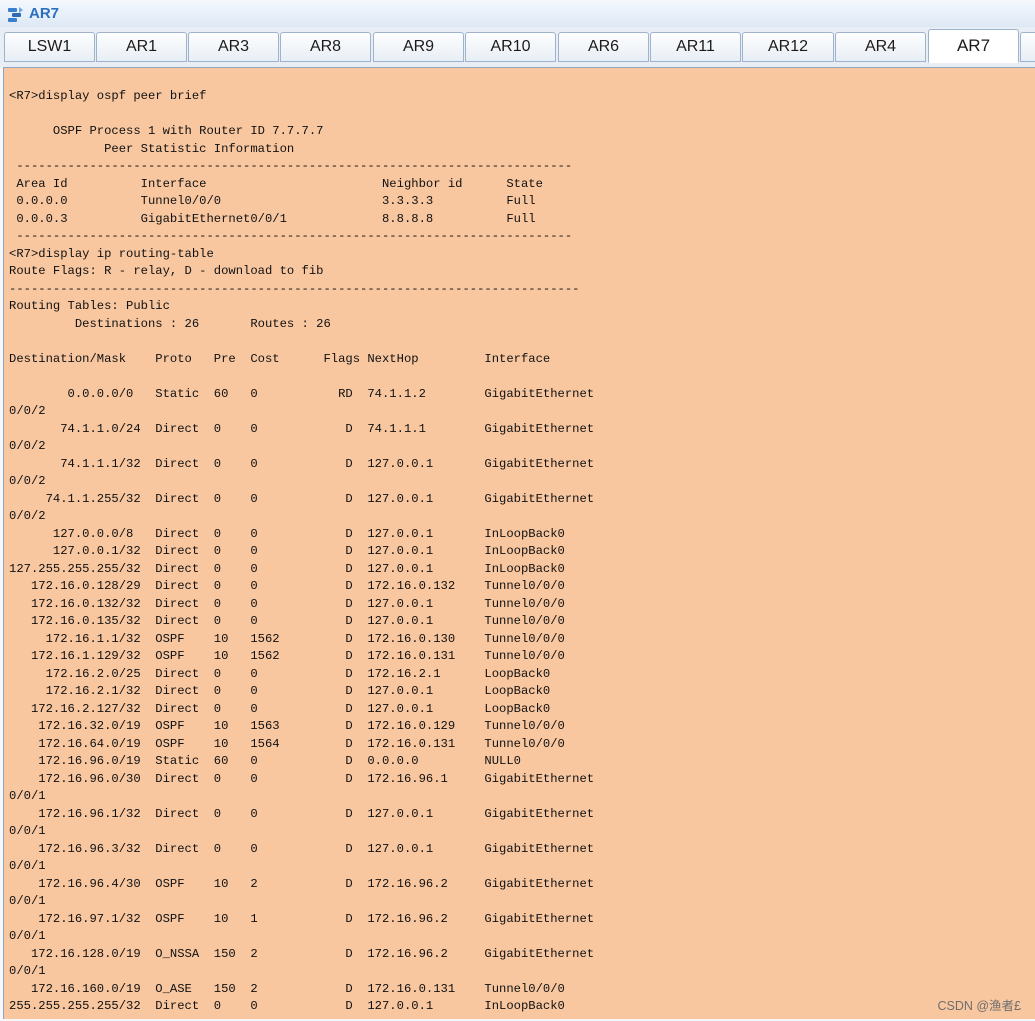 The width and height of the screenshot is (1035, 1021). Describe the element at coordinates (1027, 47) in the screenshot. I see `tab-overflow` at that location.